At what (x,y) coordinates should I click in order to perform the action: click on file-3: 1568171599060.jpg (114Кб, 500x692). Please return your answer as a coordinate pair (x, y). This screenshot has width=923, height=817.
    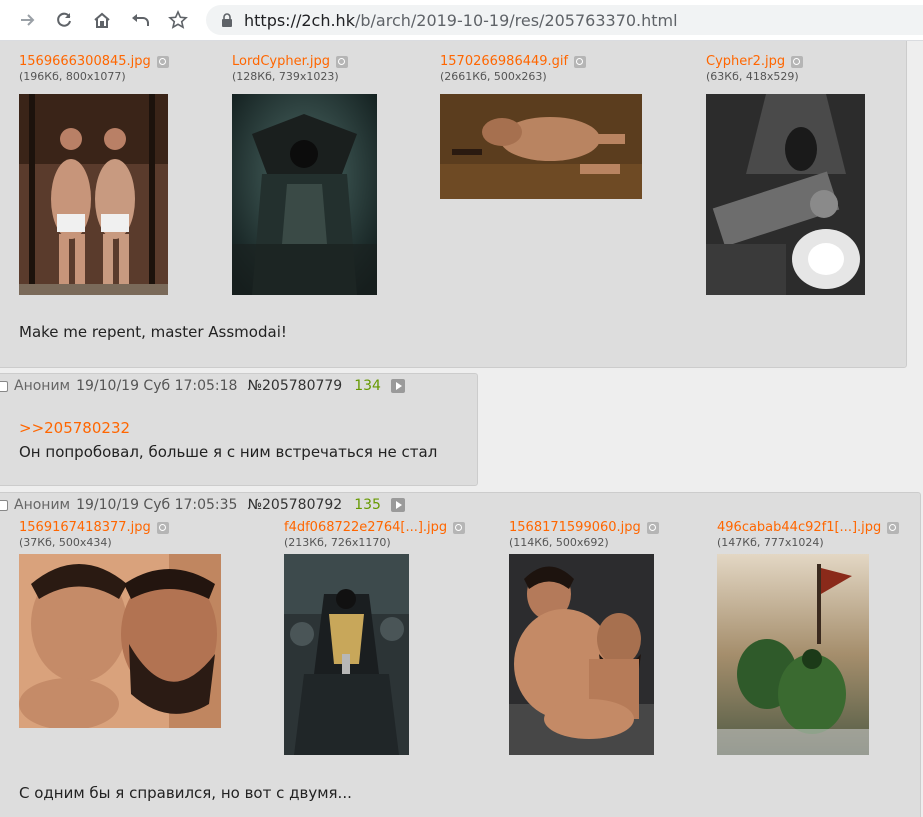
    Looking at the image, I should click on (584, 534).